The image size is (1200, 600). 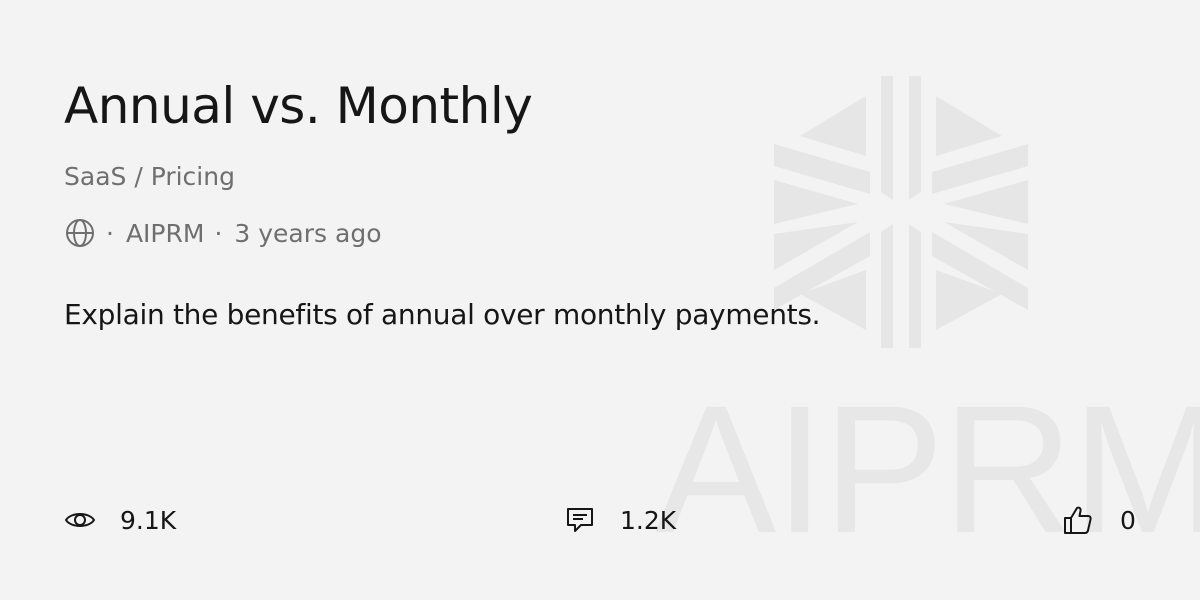 What do you see at coordinates (298, 106) in the screenshot?
I see `page-title: Annual vs. Monthly` at bounding box center [298, 106].